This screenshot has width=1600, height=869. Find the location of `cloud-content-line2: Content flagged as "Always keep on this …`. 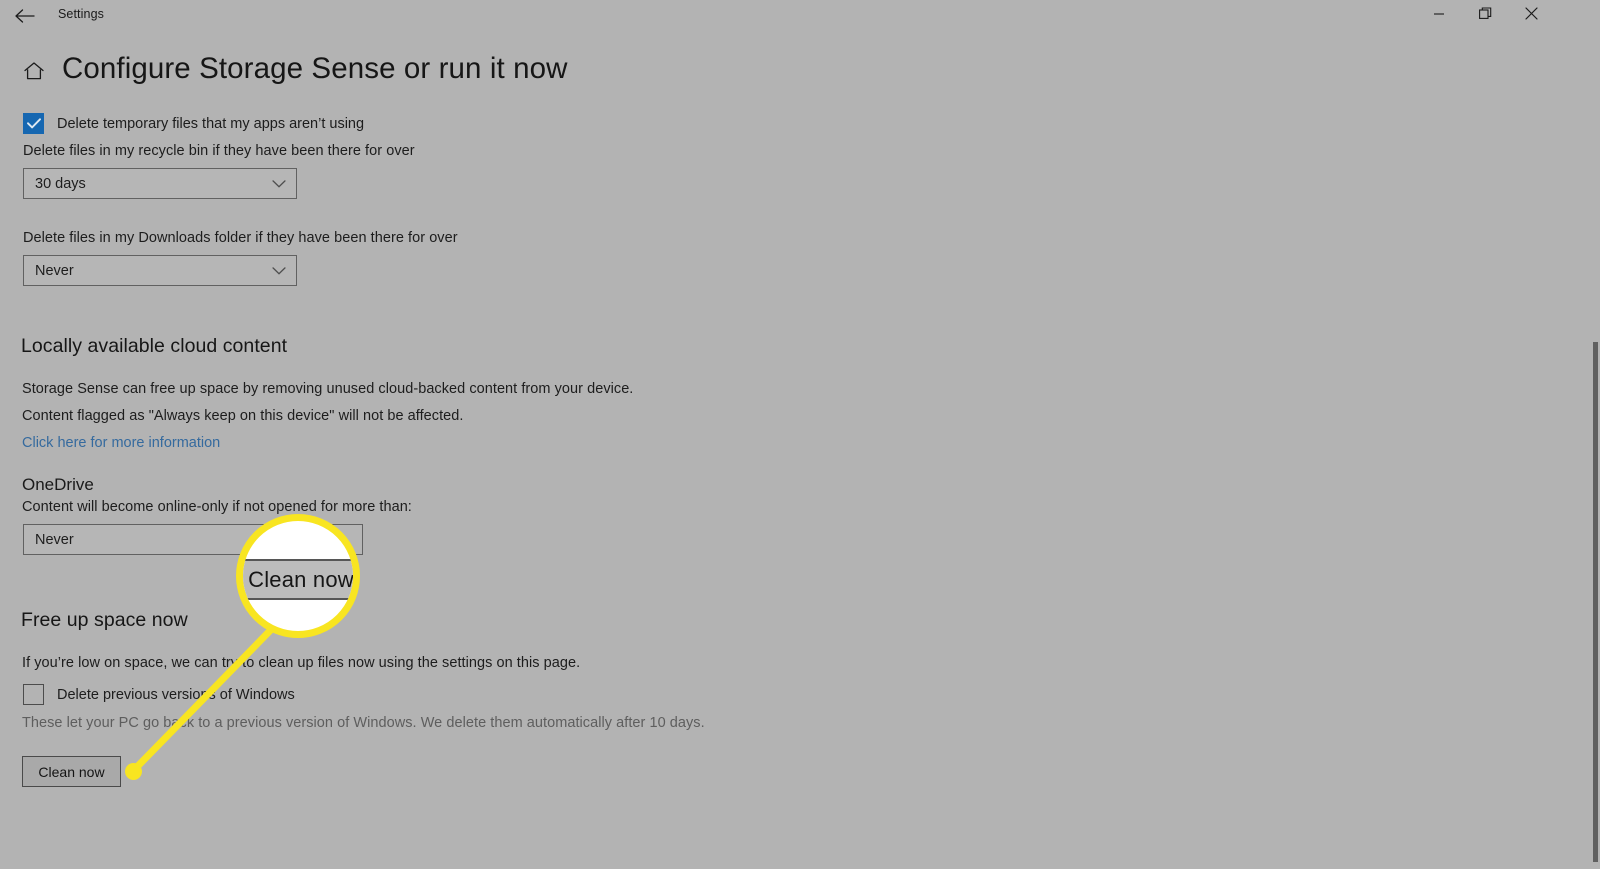

cloud-content-line2: Content flagged as "Always keep on this … is located at coordinates (243, 416).